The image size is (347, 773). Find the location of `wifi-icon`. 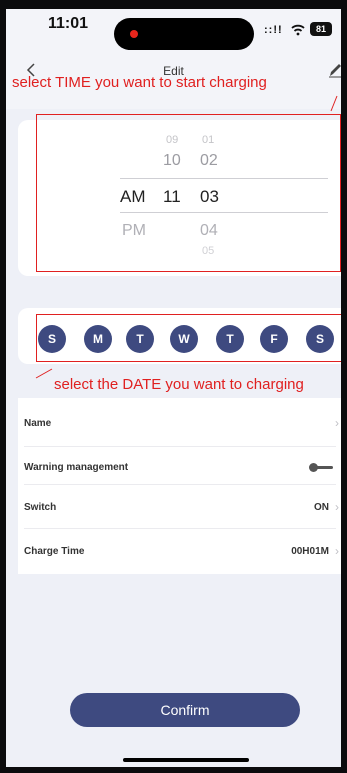

wifi-icon is located at coordinates (298, 30).